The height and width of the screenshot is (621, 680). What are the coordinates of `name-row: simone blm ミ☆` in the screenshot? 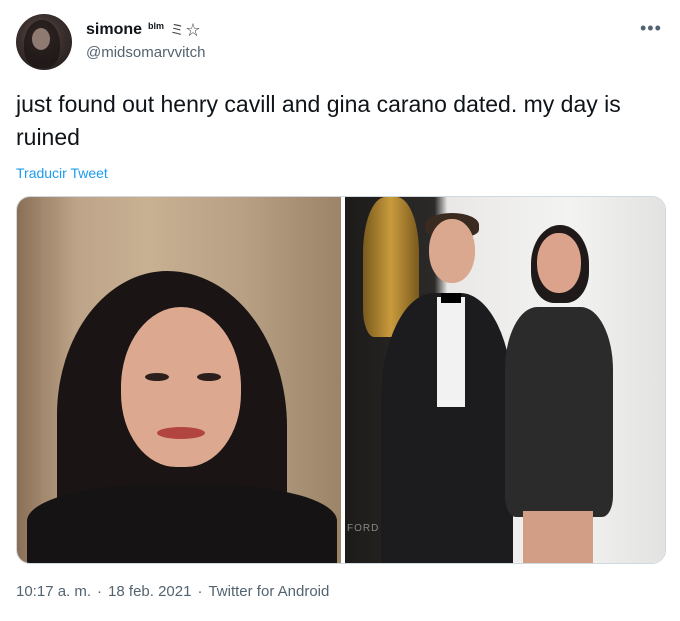 It's located at (144, 30).